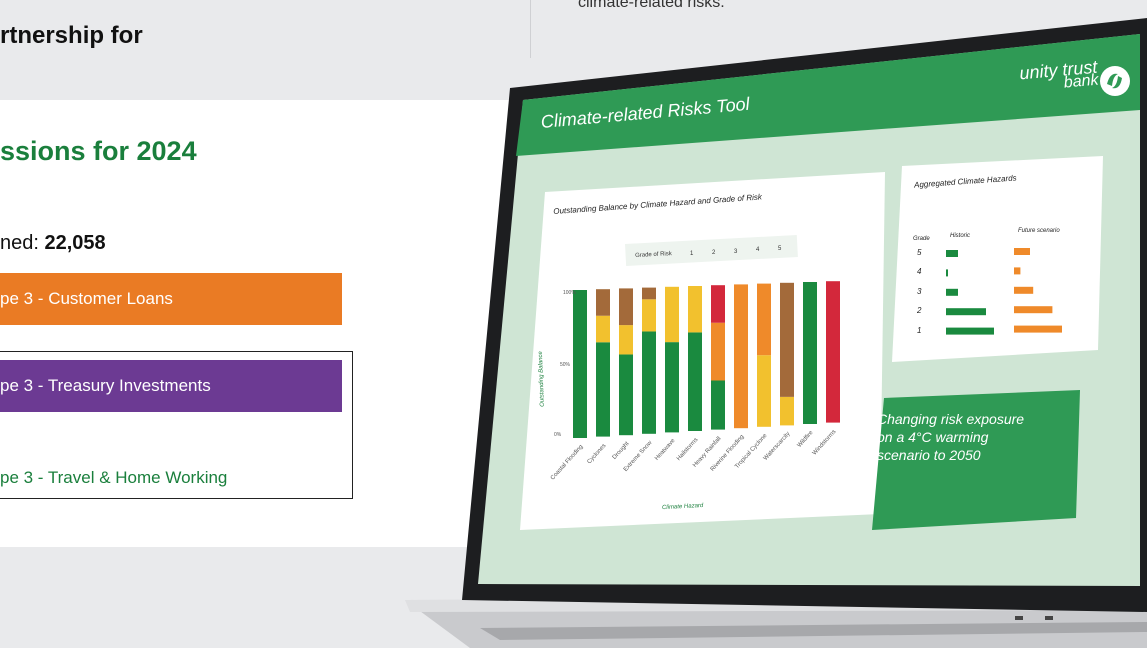 The image size is (1147, 648). What do you see at coordinates (919, 330) in the screenshot?
I see `grade-label-1: 1` at bounding box center [919, 330].